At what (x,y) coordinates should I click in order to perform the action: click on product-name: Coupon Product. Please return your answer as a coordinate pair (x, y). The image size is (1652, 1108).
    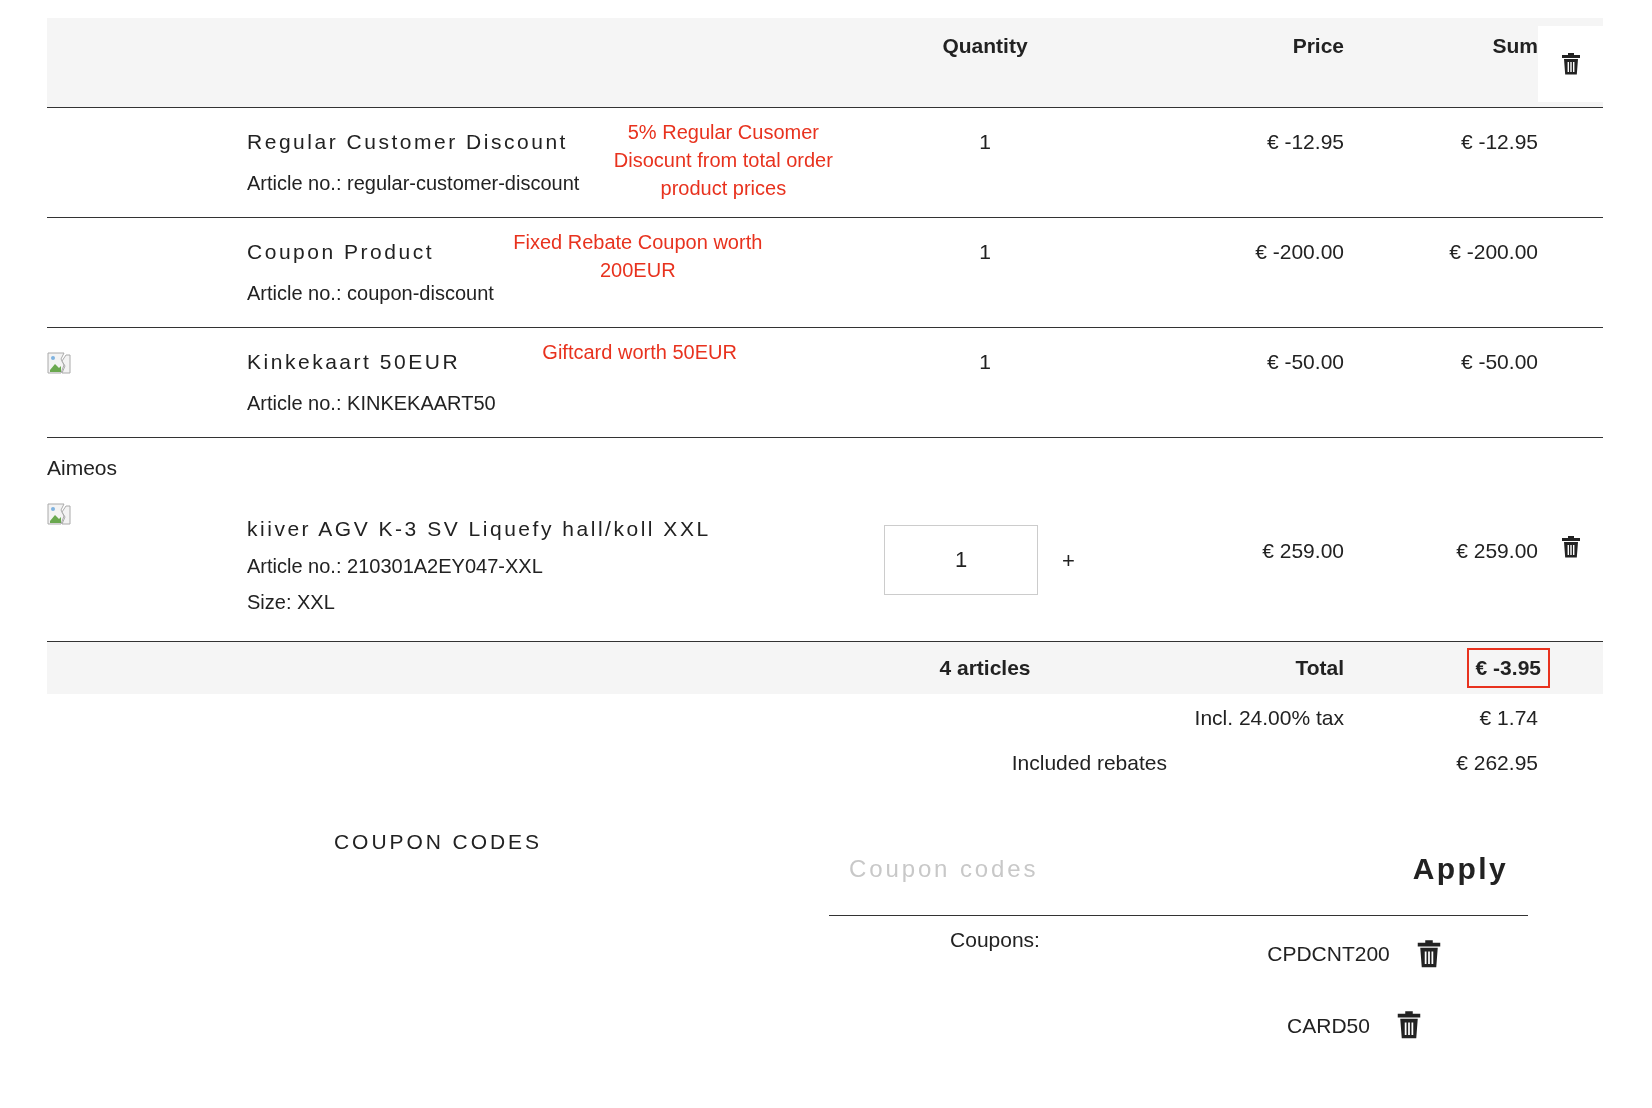
    Looking at the image, I should click on (341, 252).